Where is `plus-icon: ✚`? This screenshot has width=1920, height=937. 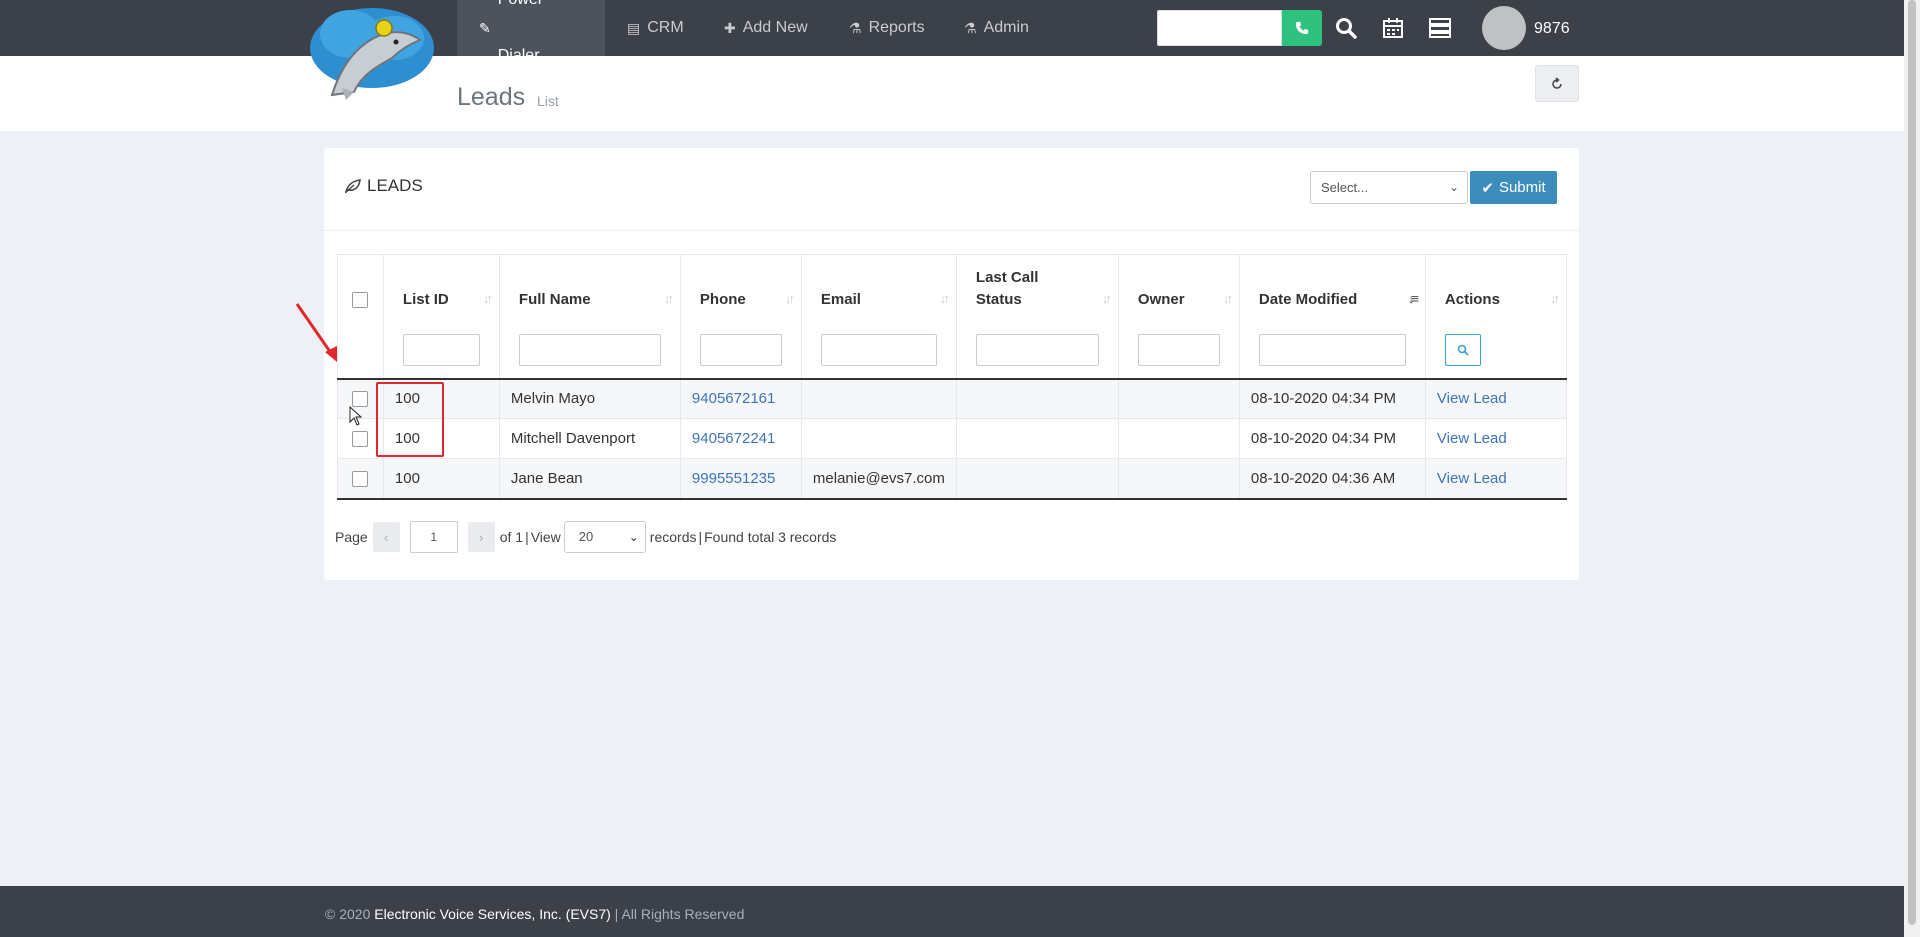
plus-icon: ✚ is located at coordinates (730, 28).